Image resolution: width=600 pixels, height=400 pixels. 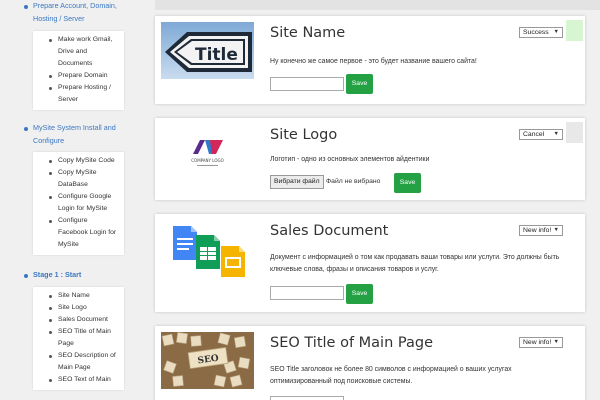 I want to click on google-docs-icon, so click(x=207, y=248).